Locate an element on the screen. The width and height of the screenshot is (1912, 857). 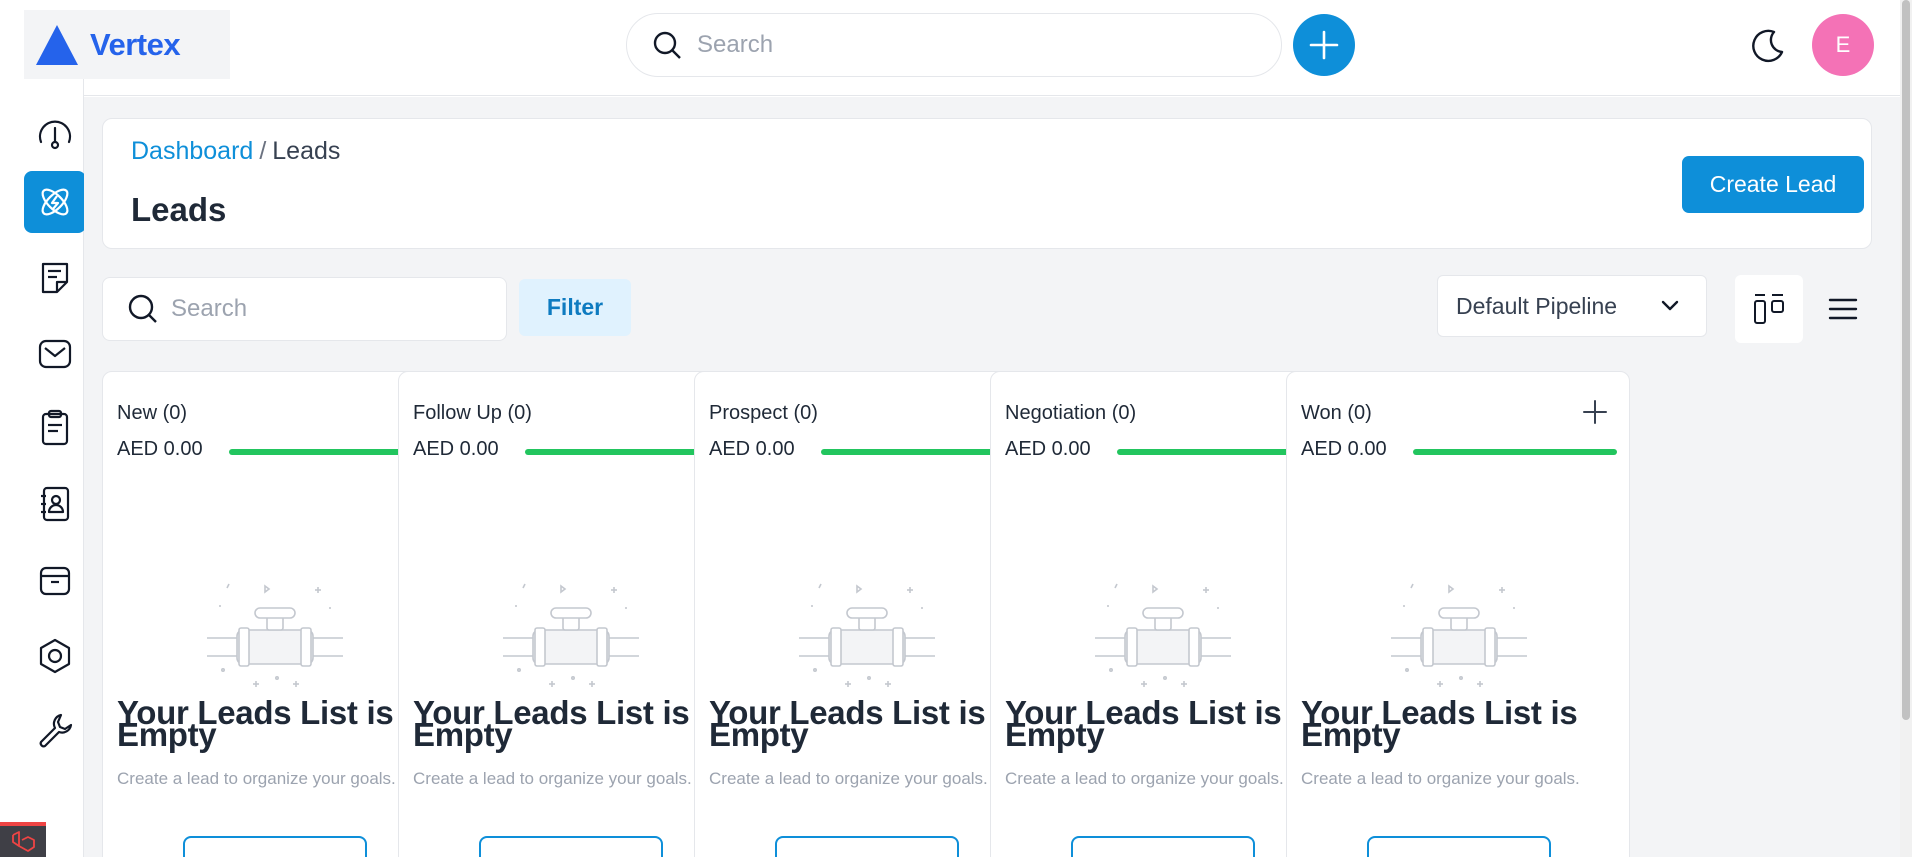
top-bar: Vertex E is located at coordinates (950, 48).